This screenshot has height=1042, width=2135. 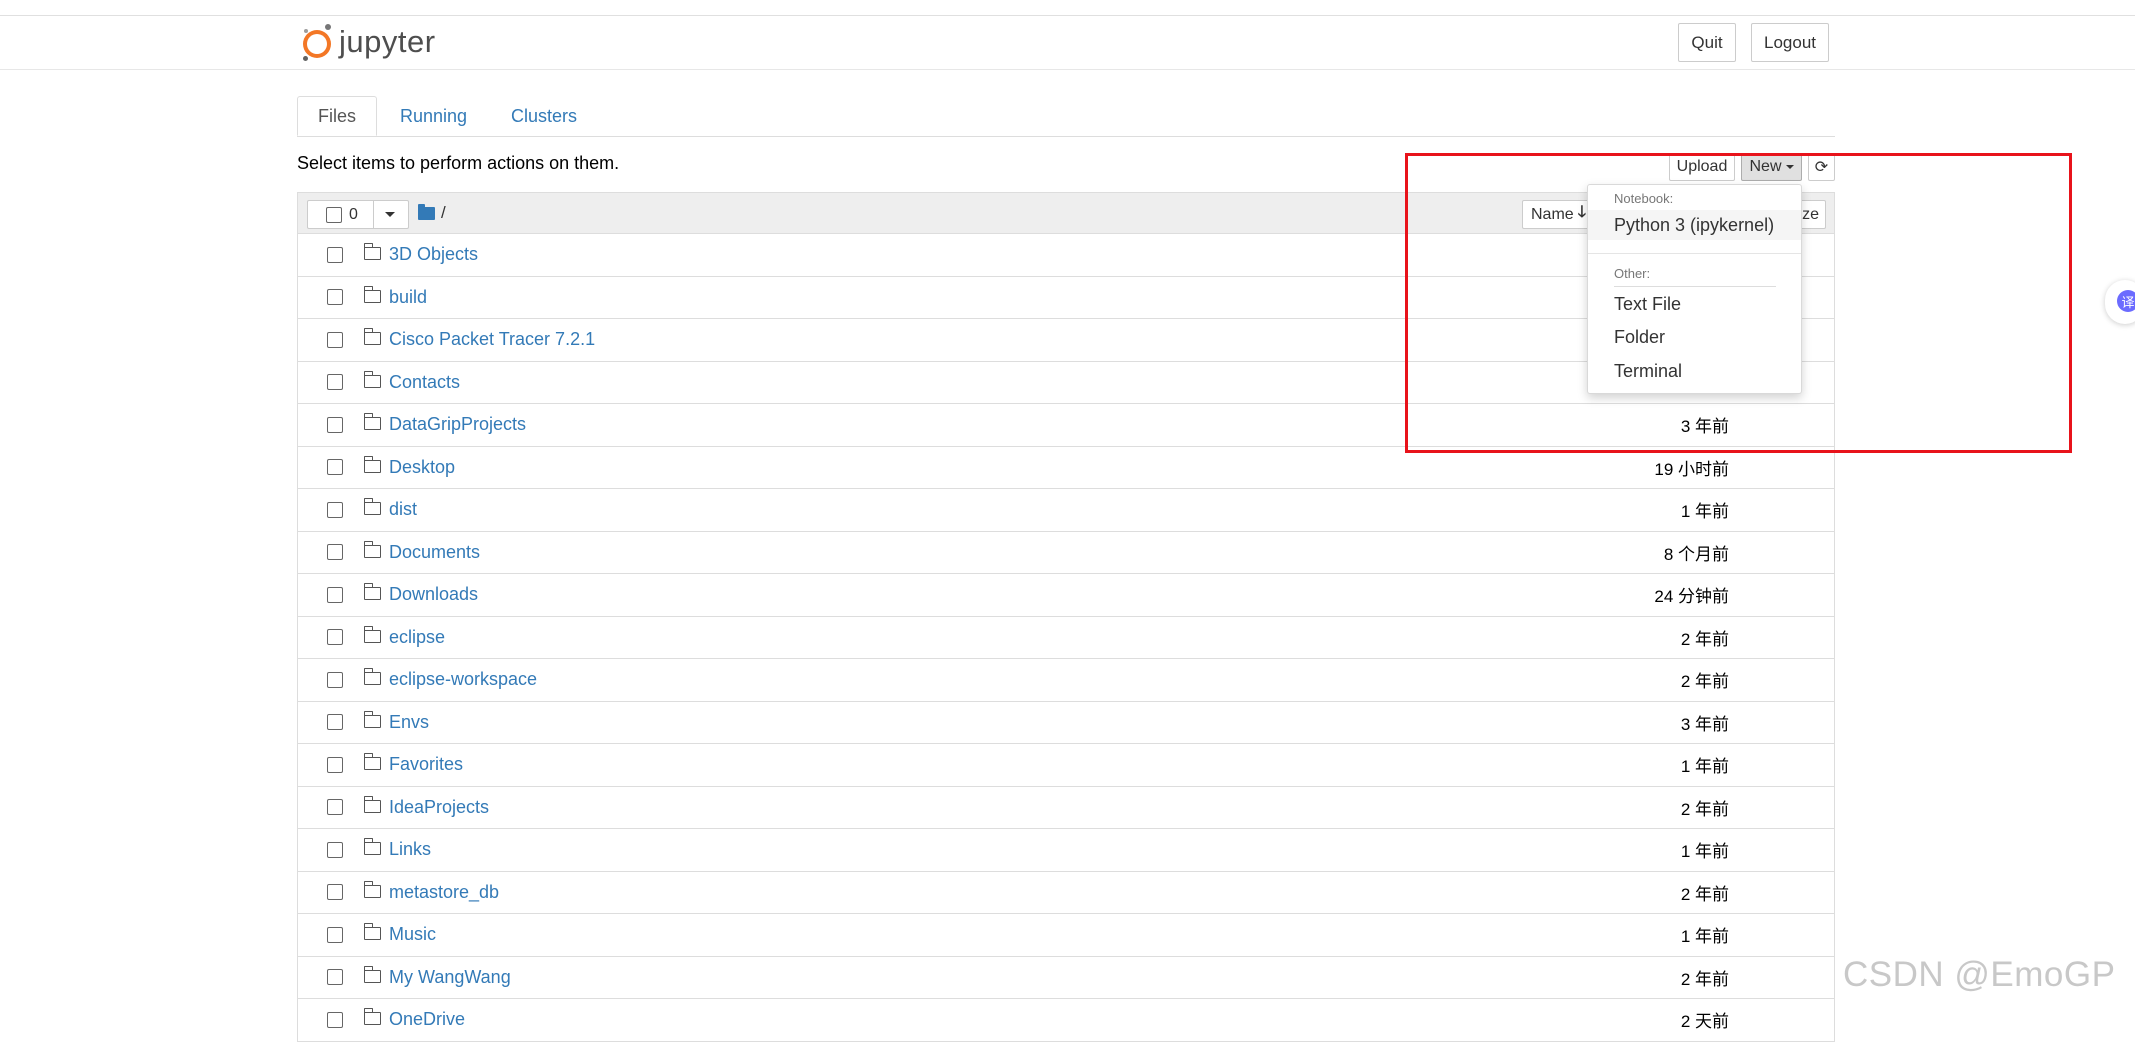 What do you see at coordinates (444, 892) in the screenshot?
I see `file-name-link: metastore_db` at bounding box center [444, 892].